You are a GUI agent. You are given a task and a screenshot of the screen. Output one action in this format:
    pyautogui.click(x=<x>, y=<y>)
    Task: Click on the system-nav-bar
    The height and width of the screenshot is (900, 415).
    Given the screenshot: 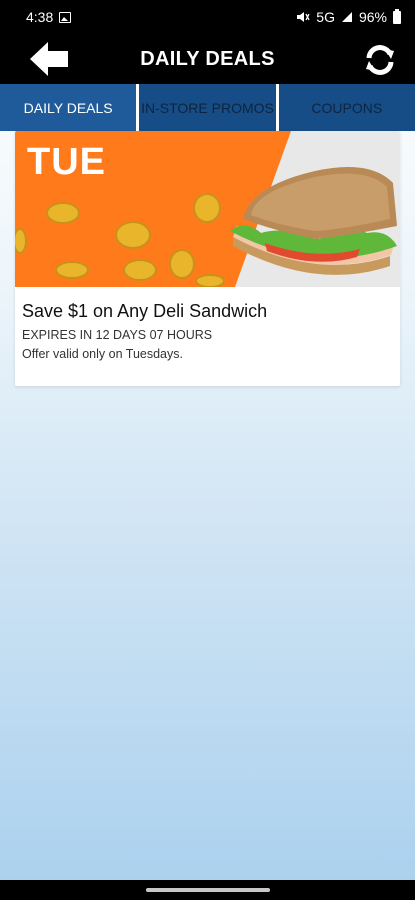 What is the action you would take?
    pyautogui.click(x=207, y=890)
    